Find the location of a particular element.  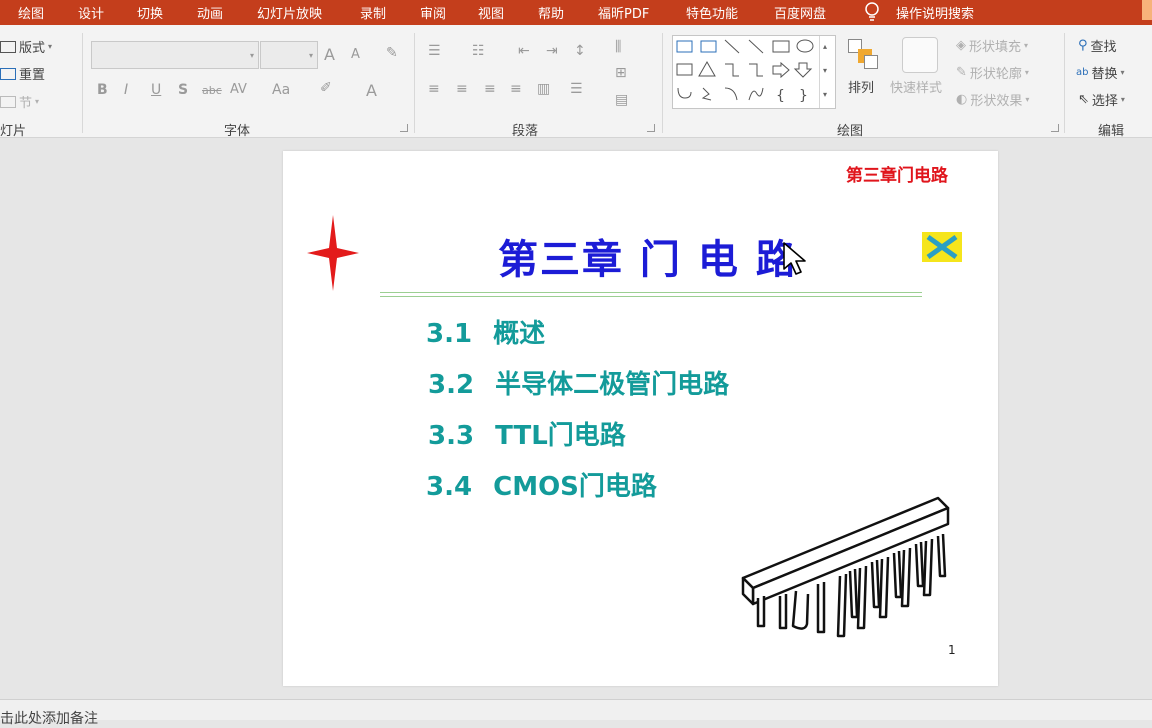

select-label: 选择 is located at coordinates (1104, 101).